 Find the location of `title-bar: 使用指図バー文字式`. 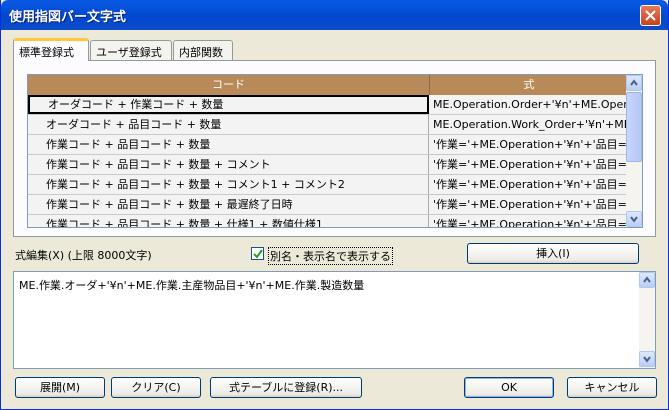

title-bar: 使用指図バー文字式 is located at coordinates (334, 15).